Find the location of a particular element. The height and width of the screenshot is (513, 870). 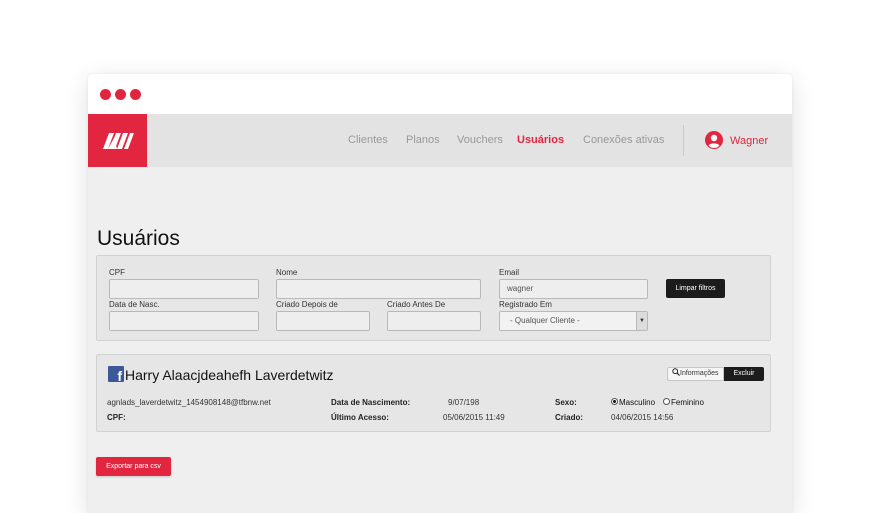

birth-date-value: 9/07/198 is located at coordinates (464, 402).